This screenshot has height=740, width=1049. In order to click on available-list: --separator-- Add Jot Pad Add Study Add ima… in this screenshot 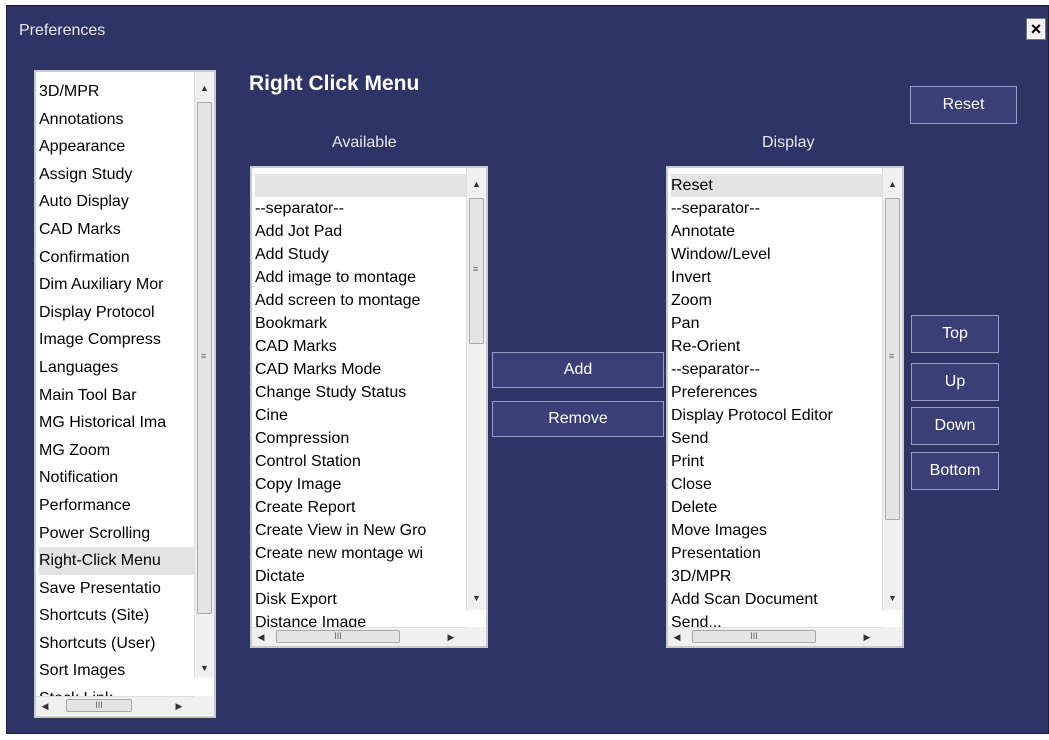, I will do `click(369, 407)`.